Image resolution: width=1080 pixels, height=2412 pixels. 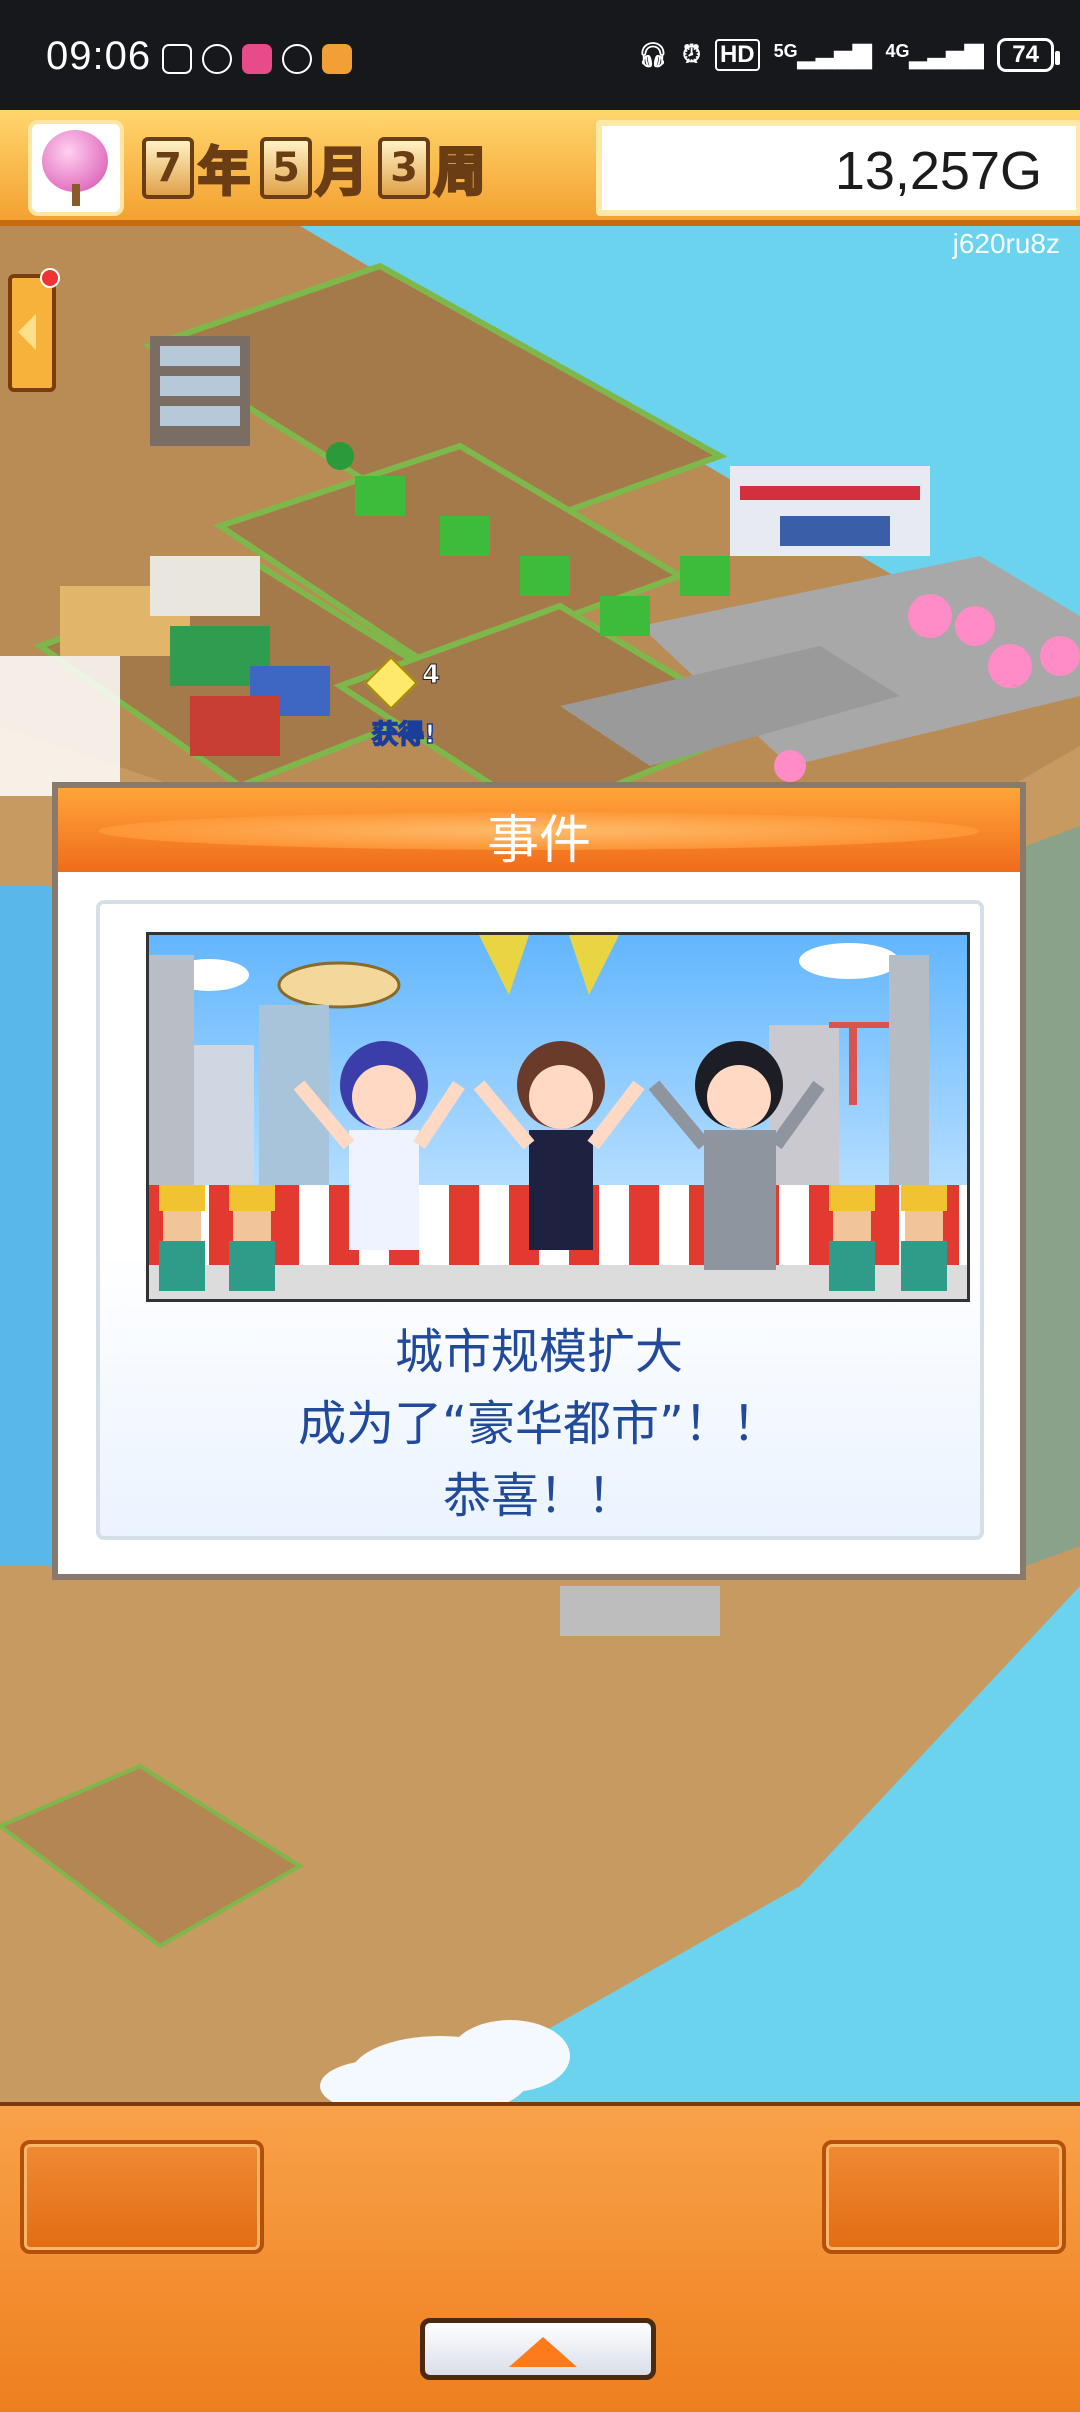 What do you see at coordinates (538, 1496) in the screenshot?
I see `message-line-3: 恭喜！！` at bounding box center [538, 1496].